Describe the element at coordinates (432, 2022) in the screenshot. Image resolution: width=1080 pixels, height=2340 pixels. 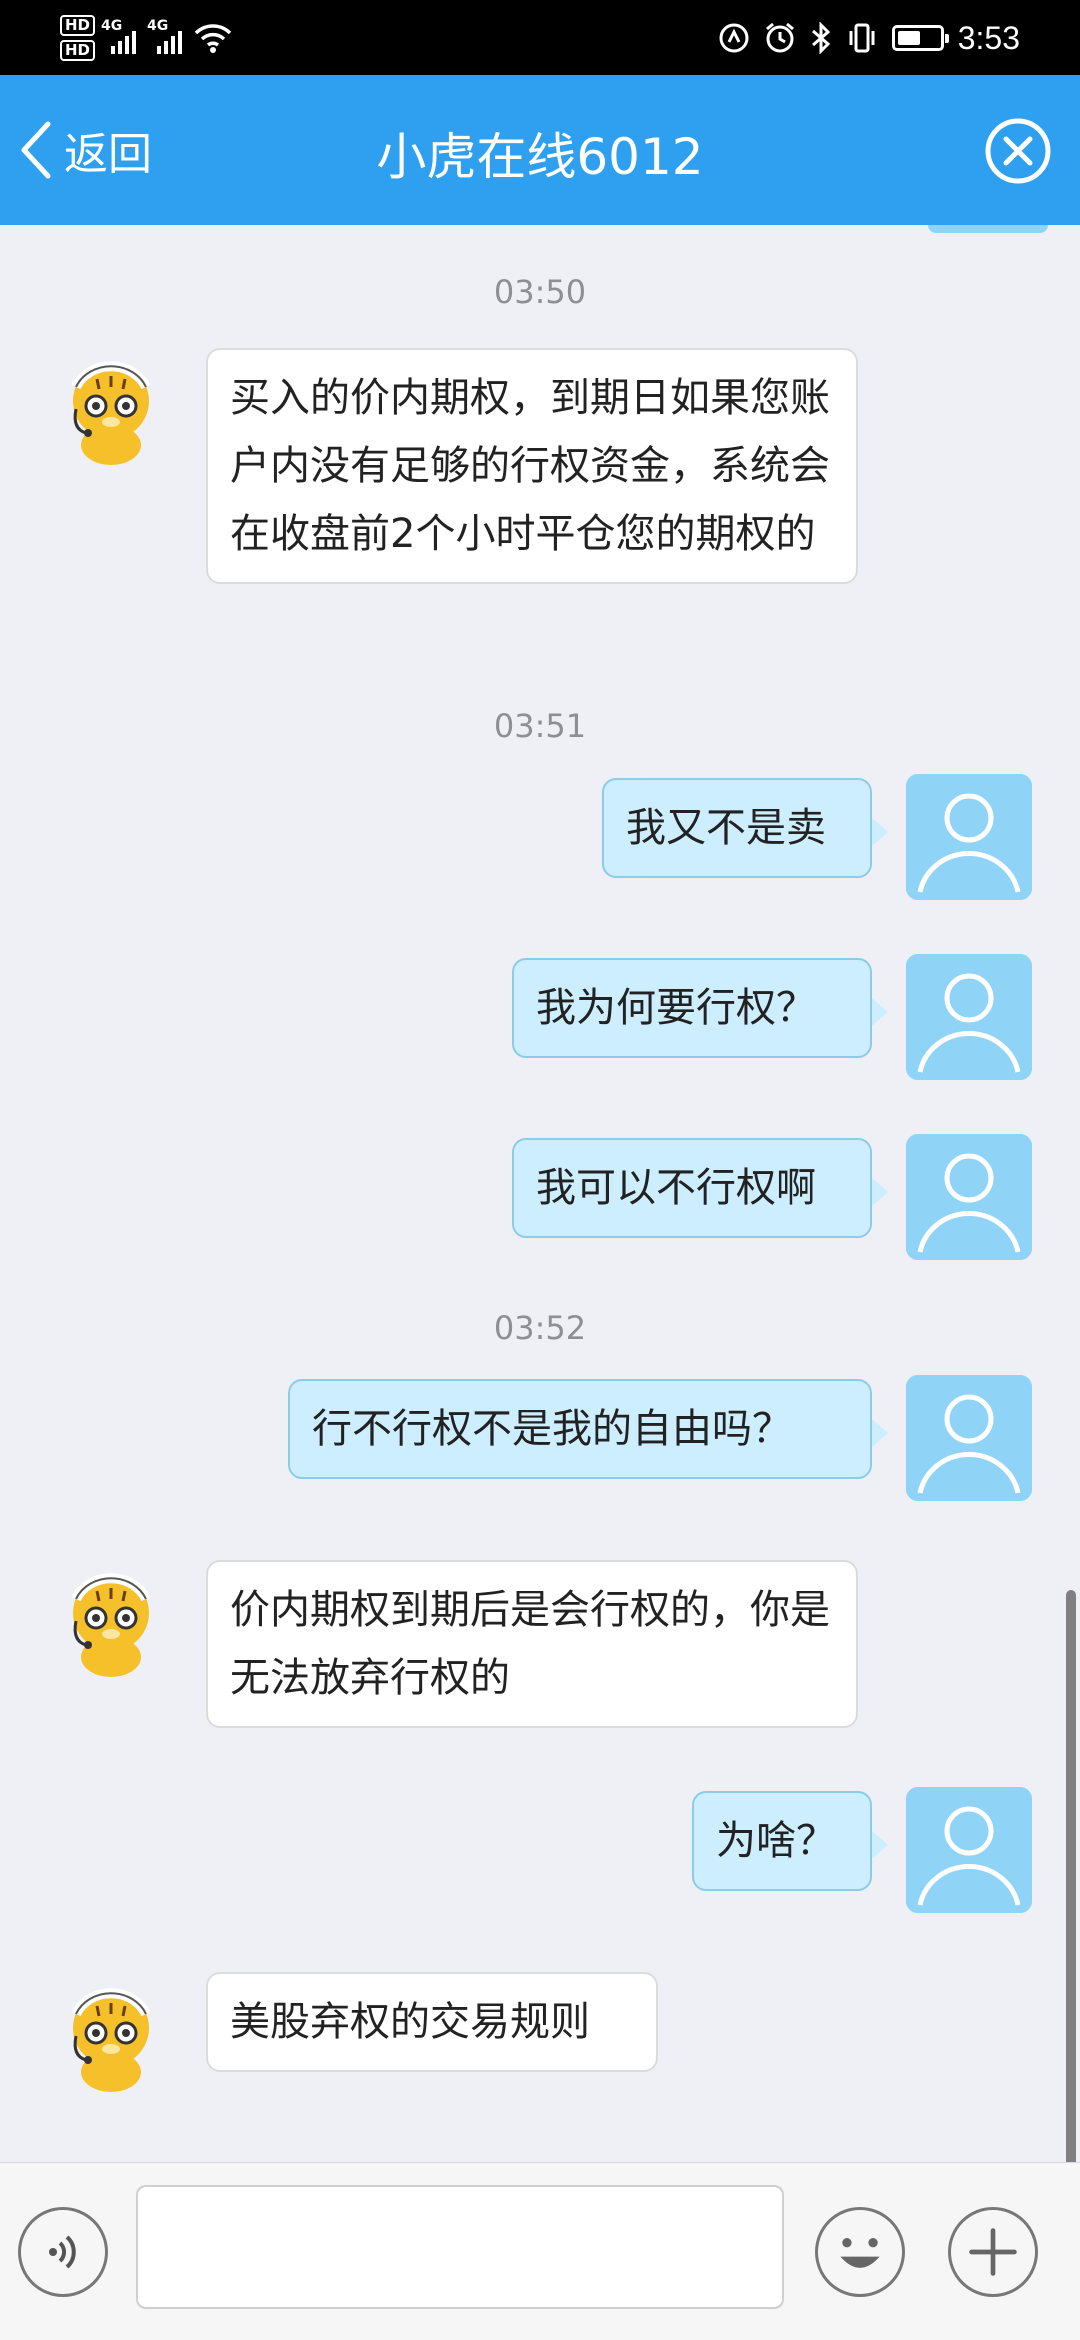
I see `agent-message: 美股弃权的交易规则` at that location.